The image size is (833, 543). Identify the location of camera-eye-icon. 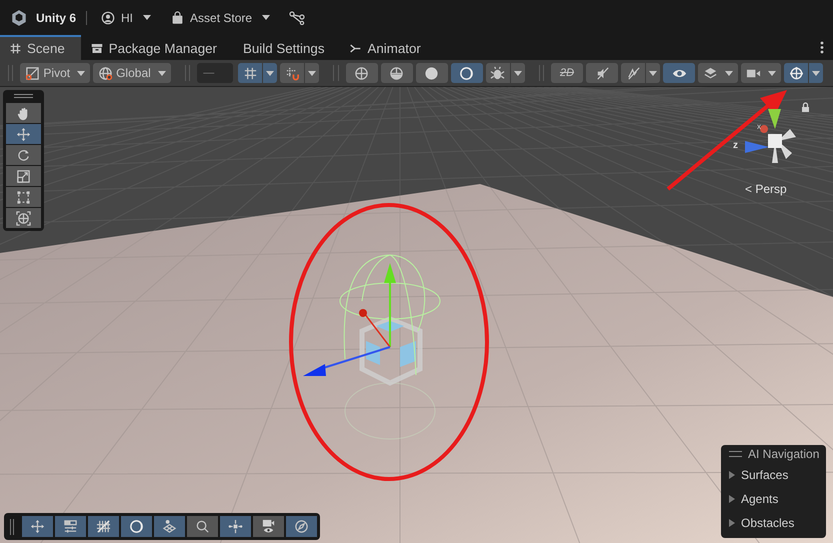
(268, 526).